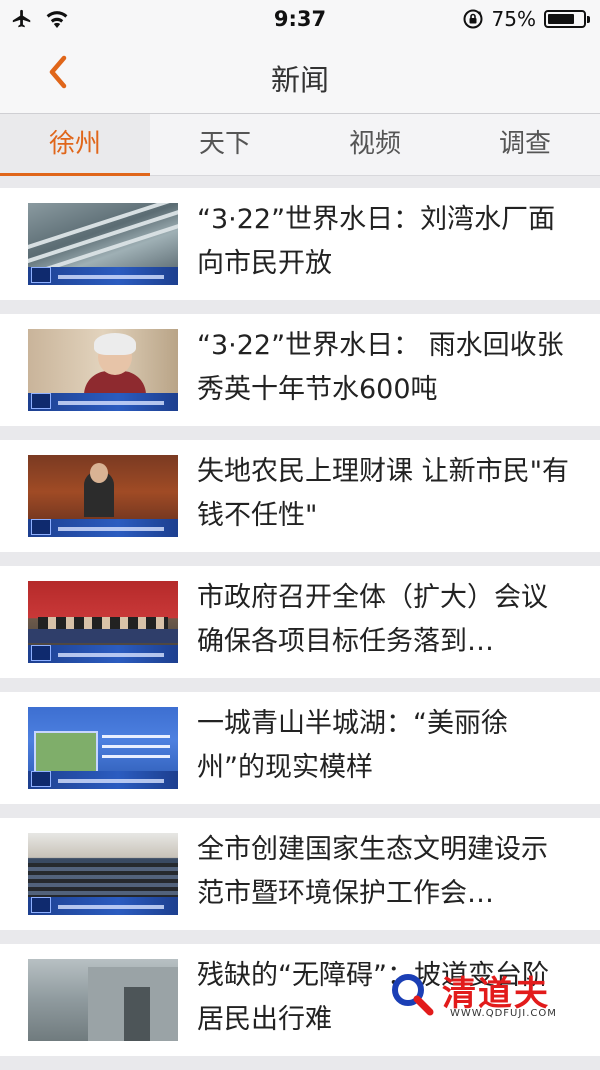 The image size is (600, 1070). Describe the element at coordinates (503, 1013) in the screenshot. I see `watermark-url: WWW.QDFUJI.COM` at that location.